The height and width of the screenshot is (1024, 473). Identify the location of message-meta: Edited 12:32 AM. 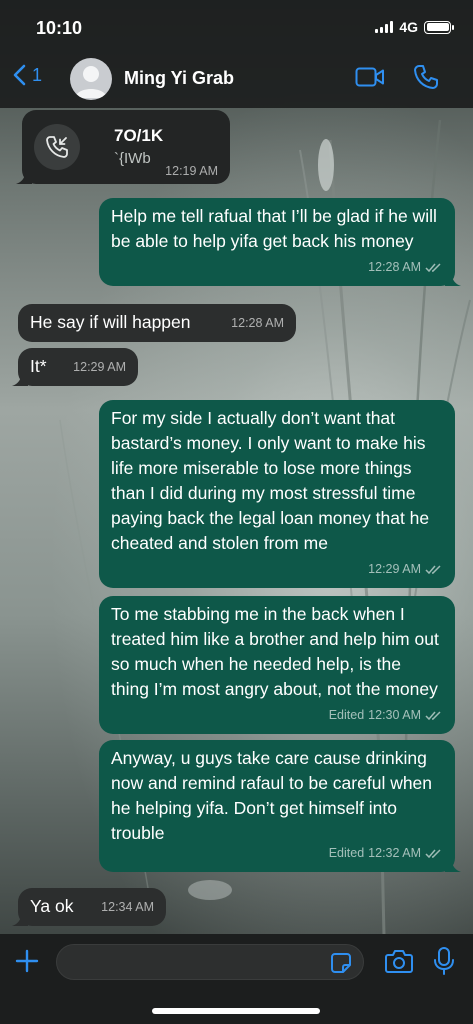
(386, 853).